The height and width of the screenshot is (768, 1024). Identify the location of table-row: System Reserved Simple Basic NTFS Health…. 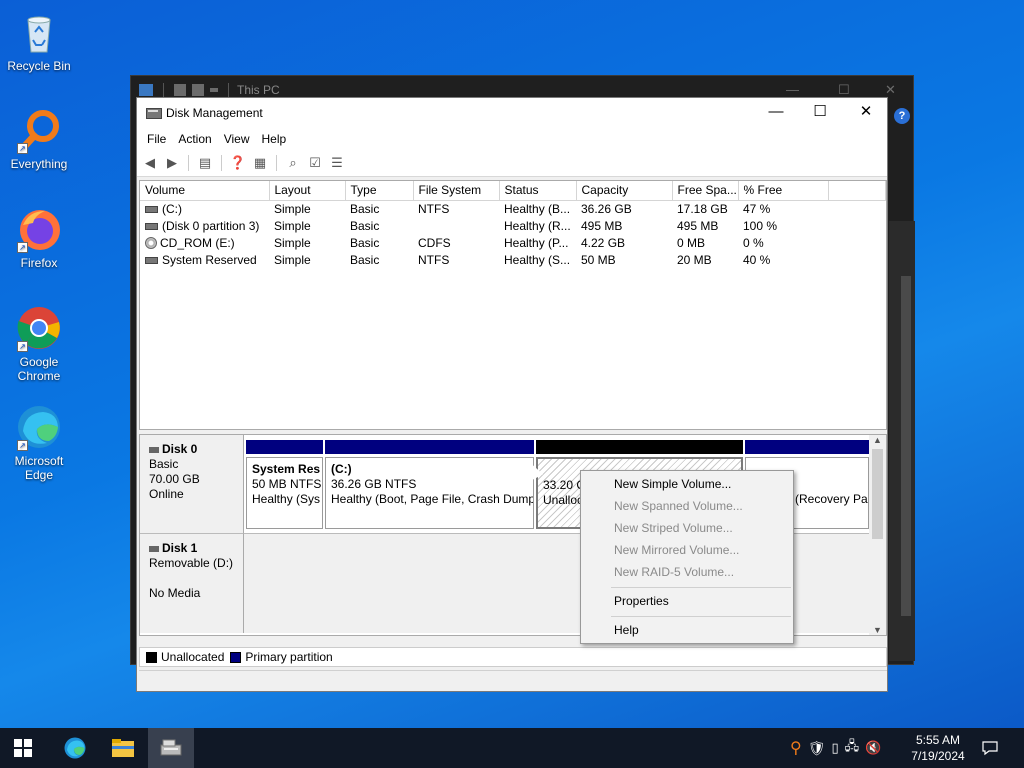
(513, 259).